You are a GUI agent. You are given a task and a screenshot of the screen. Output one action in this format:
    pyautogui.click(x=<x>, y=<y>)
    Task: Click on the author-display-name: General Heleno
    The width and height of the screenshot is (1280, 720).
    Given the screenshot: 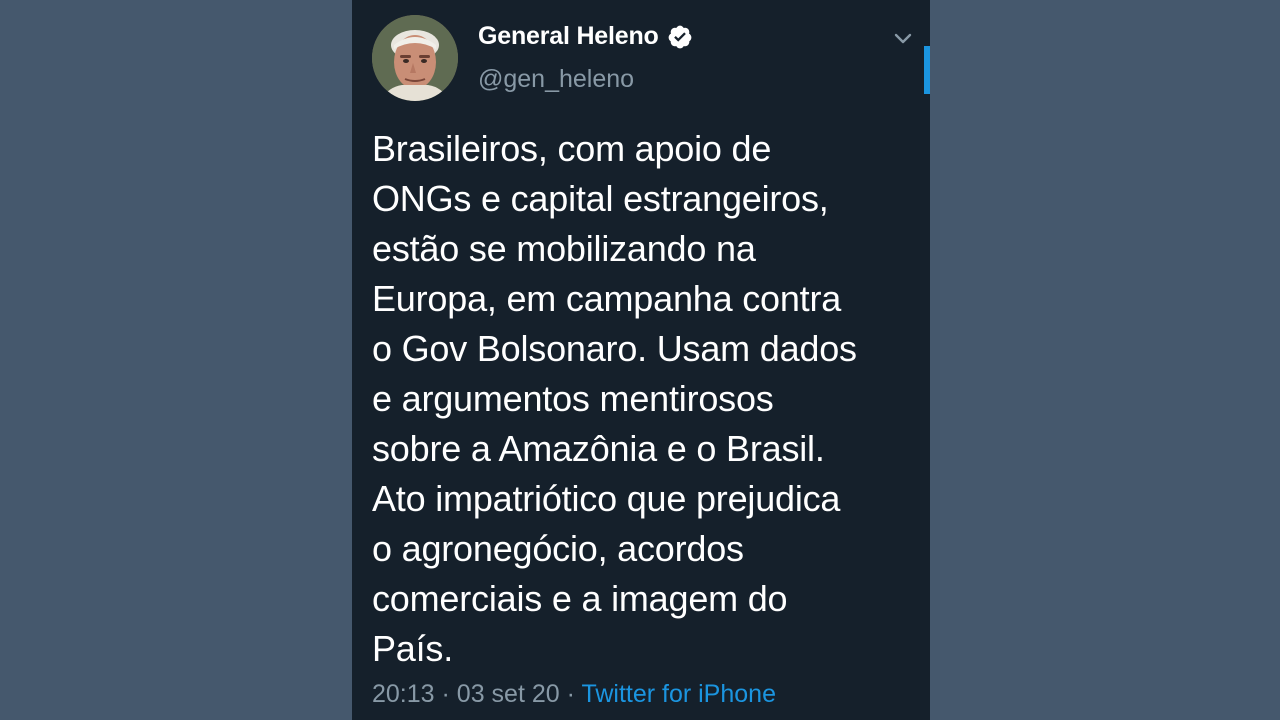 What is the action you would take?
    pyautogui.click(x=568, y=36)
    